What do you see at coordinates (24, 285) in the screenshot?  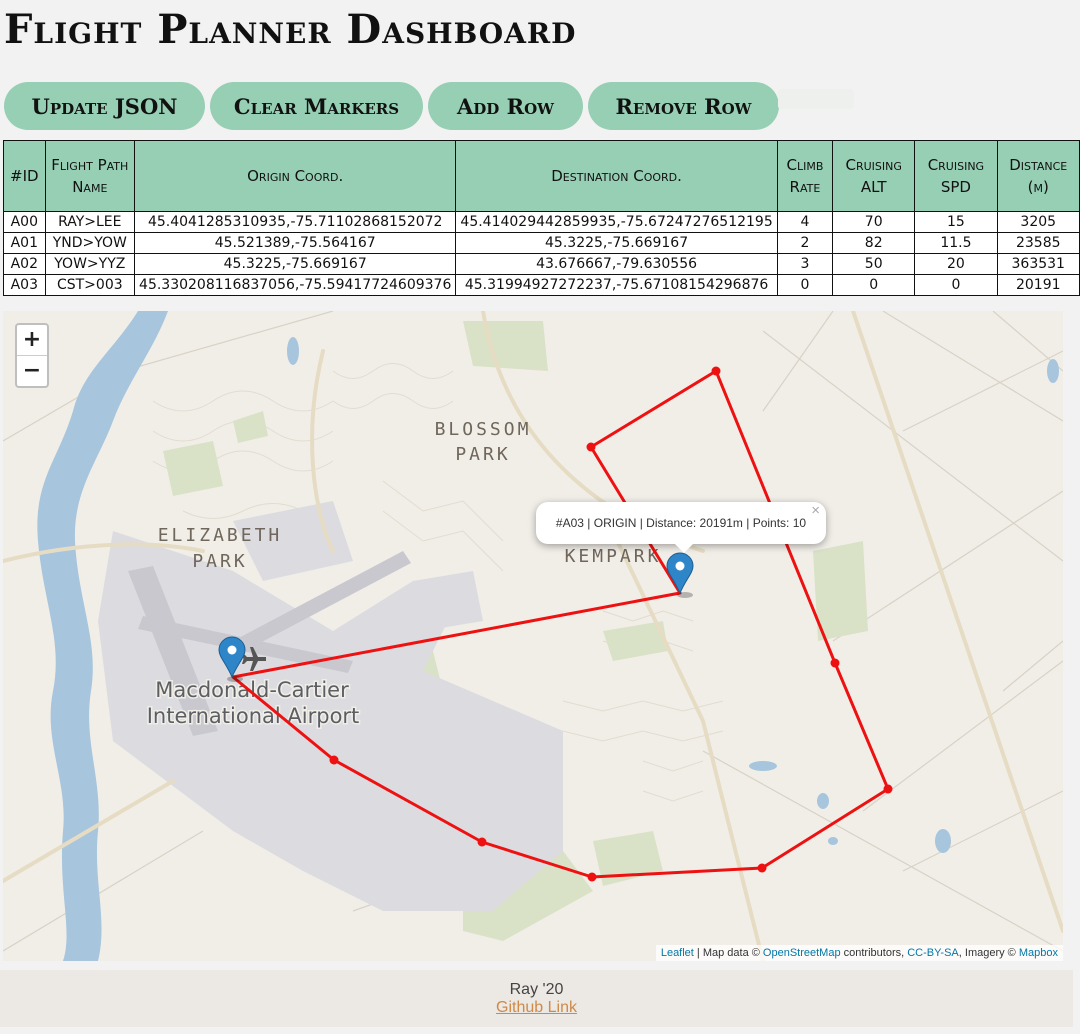 I see `cell-id: A03` at bounding box center [24, 285].